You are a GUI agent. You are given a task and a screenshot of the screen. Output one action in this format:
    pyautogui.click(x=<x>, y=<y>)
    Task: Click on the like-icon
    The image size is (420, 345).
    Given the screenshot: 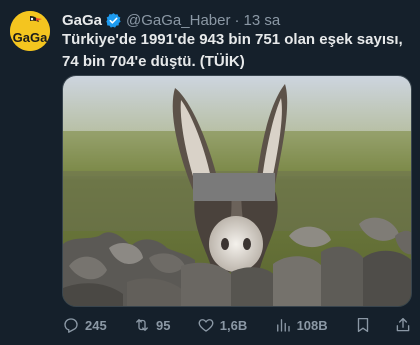 What is the action you would take?
    pyautogui.click(x=206, y=325)
    